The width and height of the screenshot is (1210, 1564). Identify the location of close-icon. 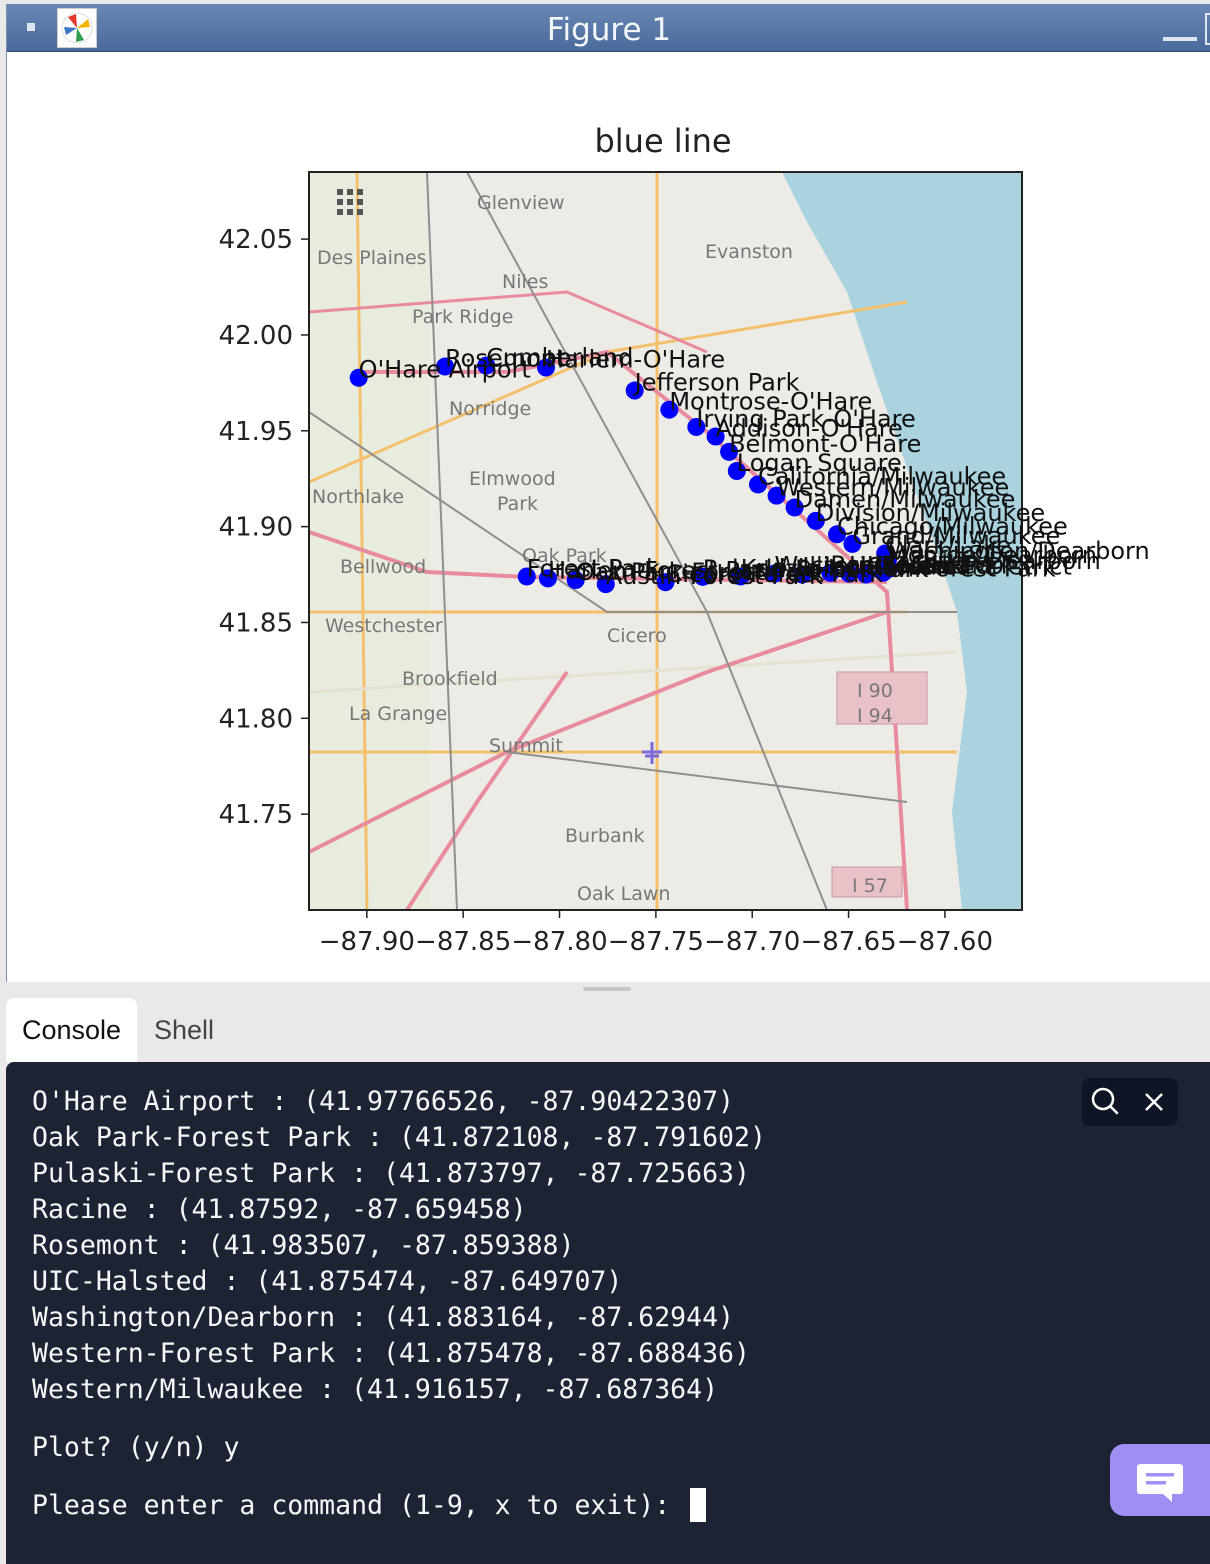
(1154, 1102).